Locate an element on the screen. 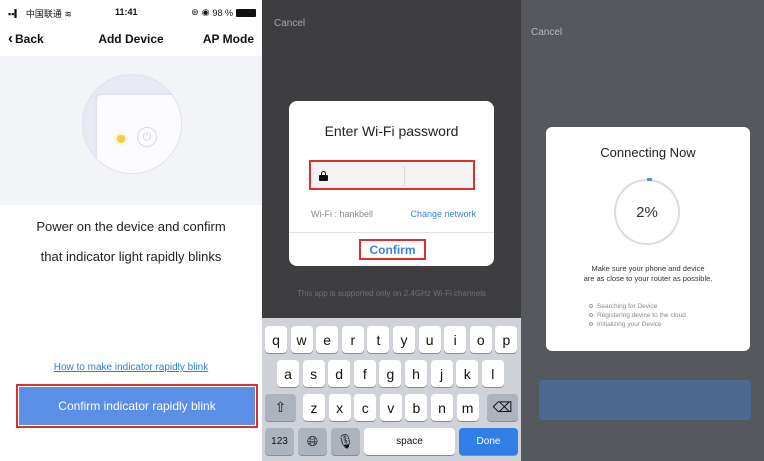 The width and height of the screenshot is (764, 461). connecting-title: Connecting Now is located at coordinates (648, 152).